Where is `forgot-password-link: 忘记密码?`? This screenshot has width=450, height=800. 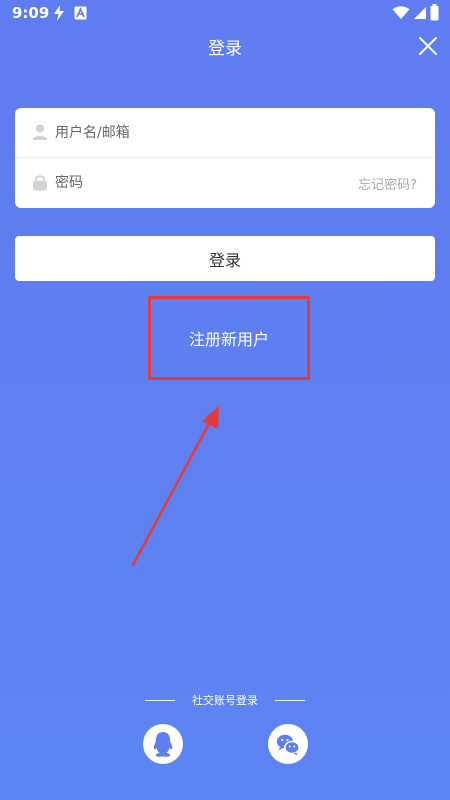 forgot-password-link: 忘记密码? is located at coordinates (387, 183).